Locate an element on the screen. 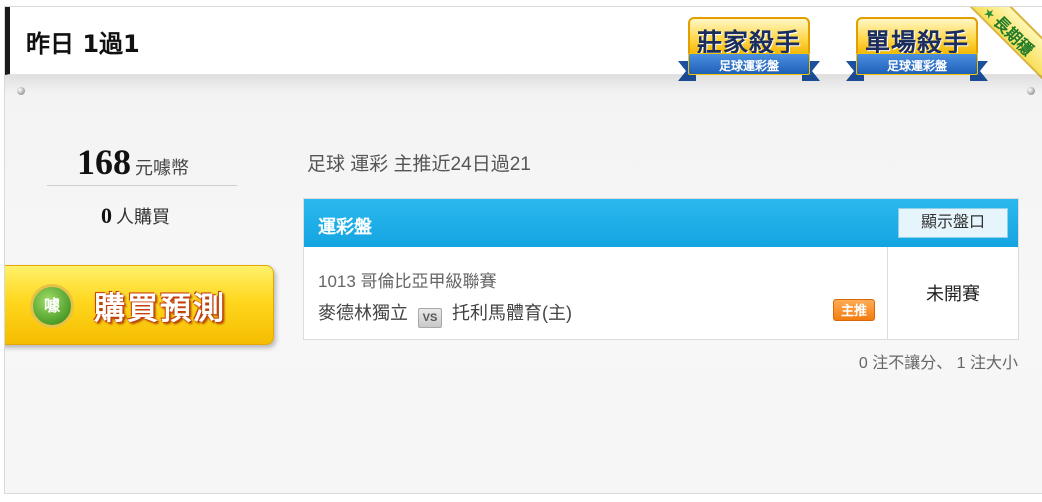 The width and height of the screenshot is (1042, 502). buyers-label: 人購買 is located at coordinates (143, 217).